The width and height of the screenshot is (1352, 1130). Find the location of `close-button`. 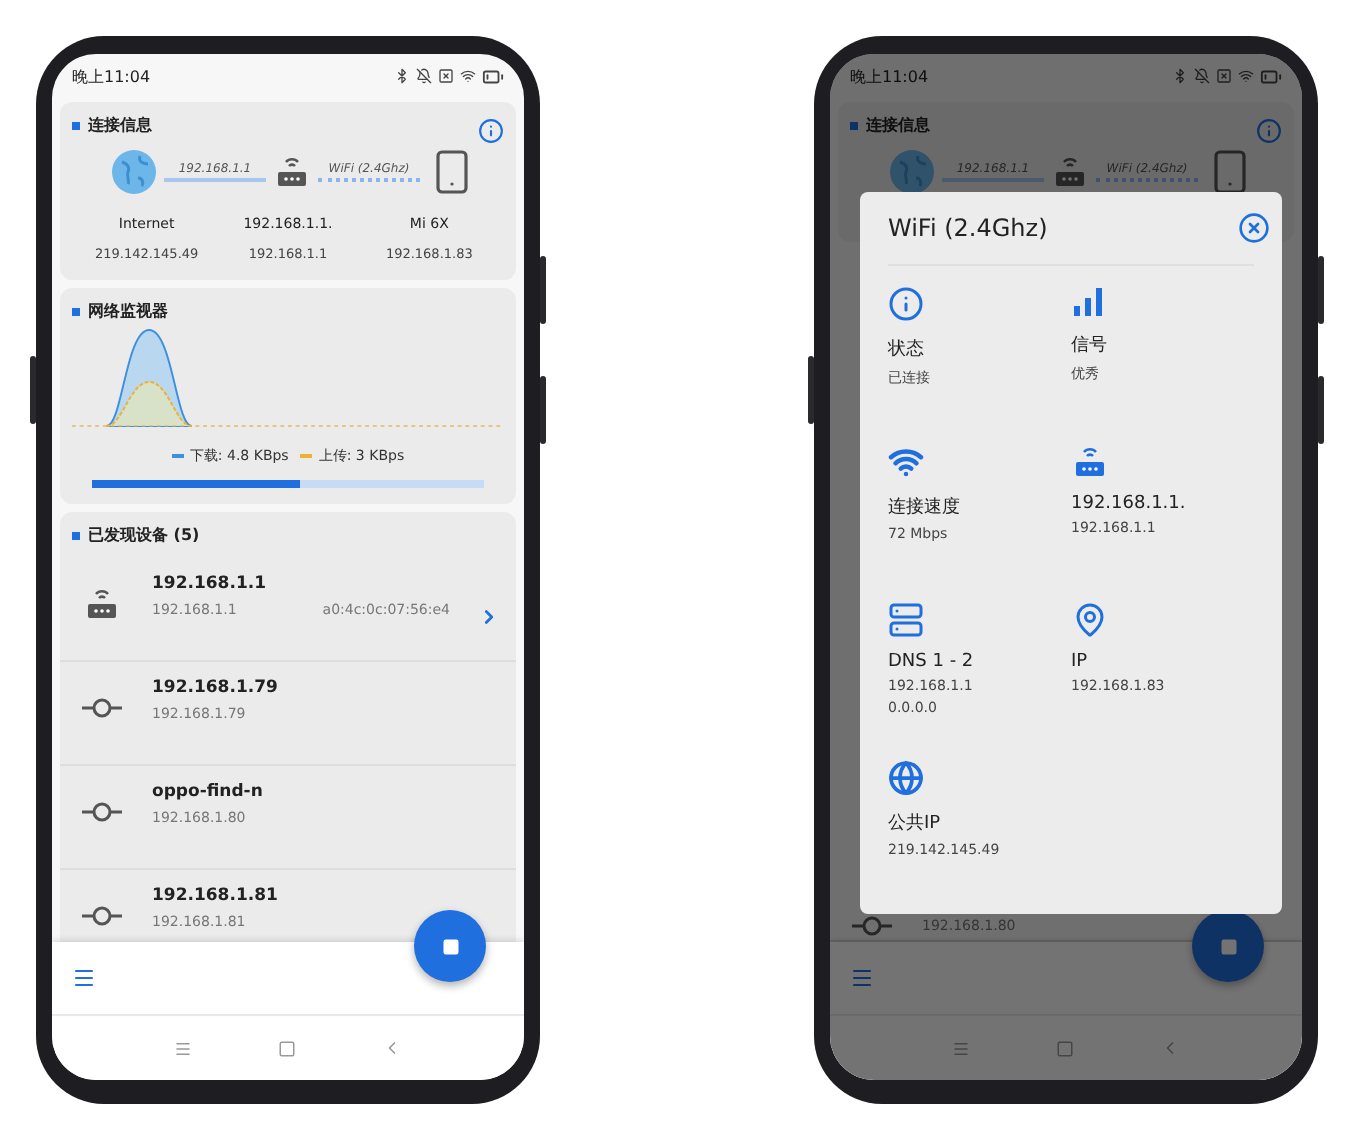

close-button is located at coordinates (1254, 228).